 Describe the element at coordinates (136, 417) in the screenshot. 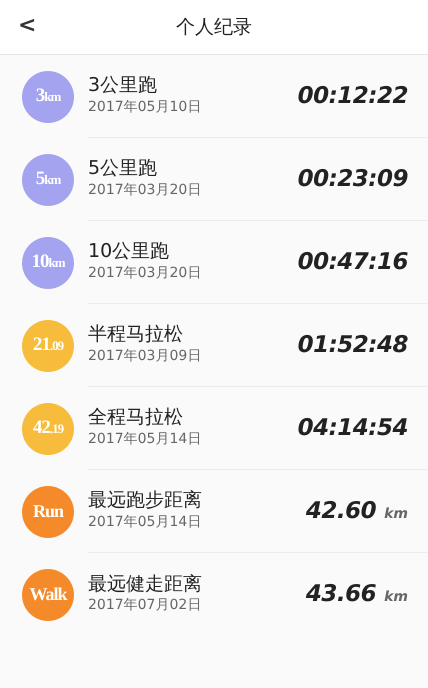

I see `record-name: 全程马拉松` at that location.